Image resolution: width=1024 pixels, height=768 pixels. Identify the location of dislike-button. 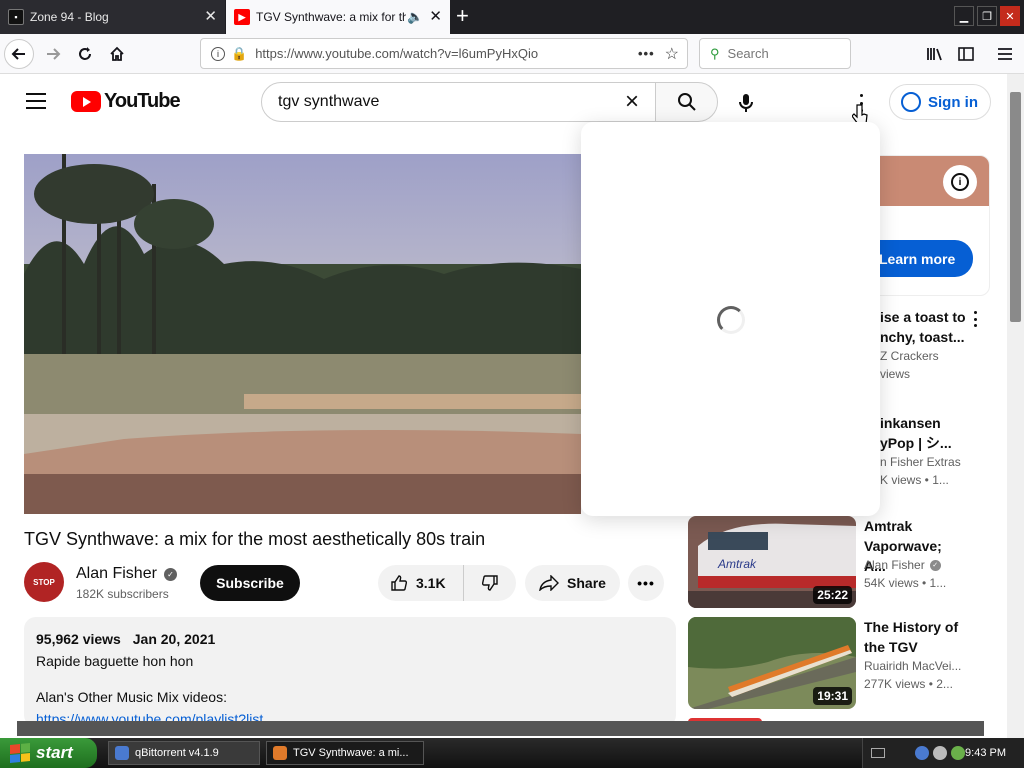
(490, 583).